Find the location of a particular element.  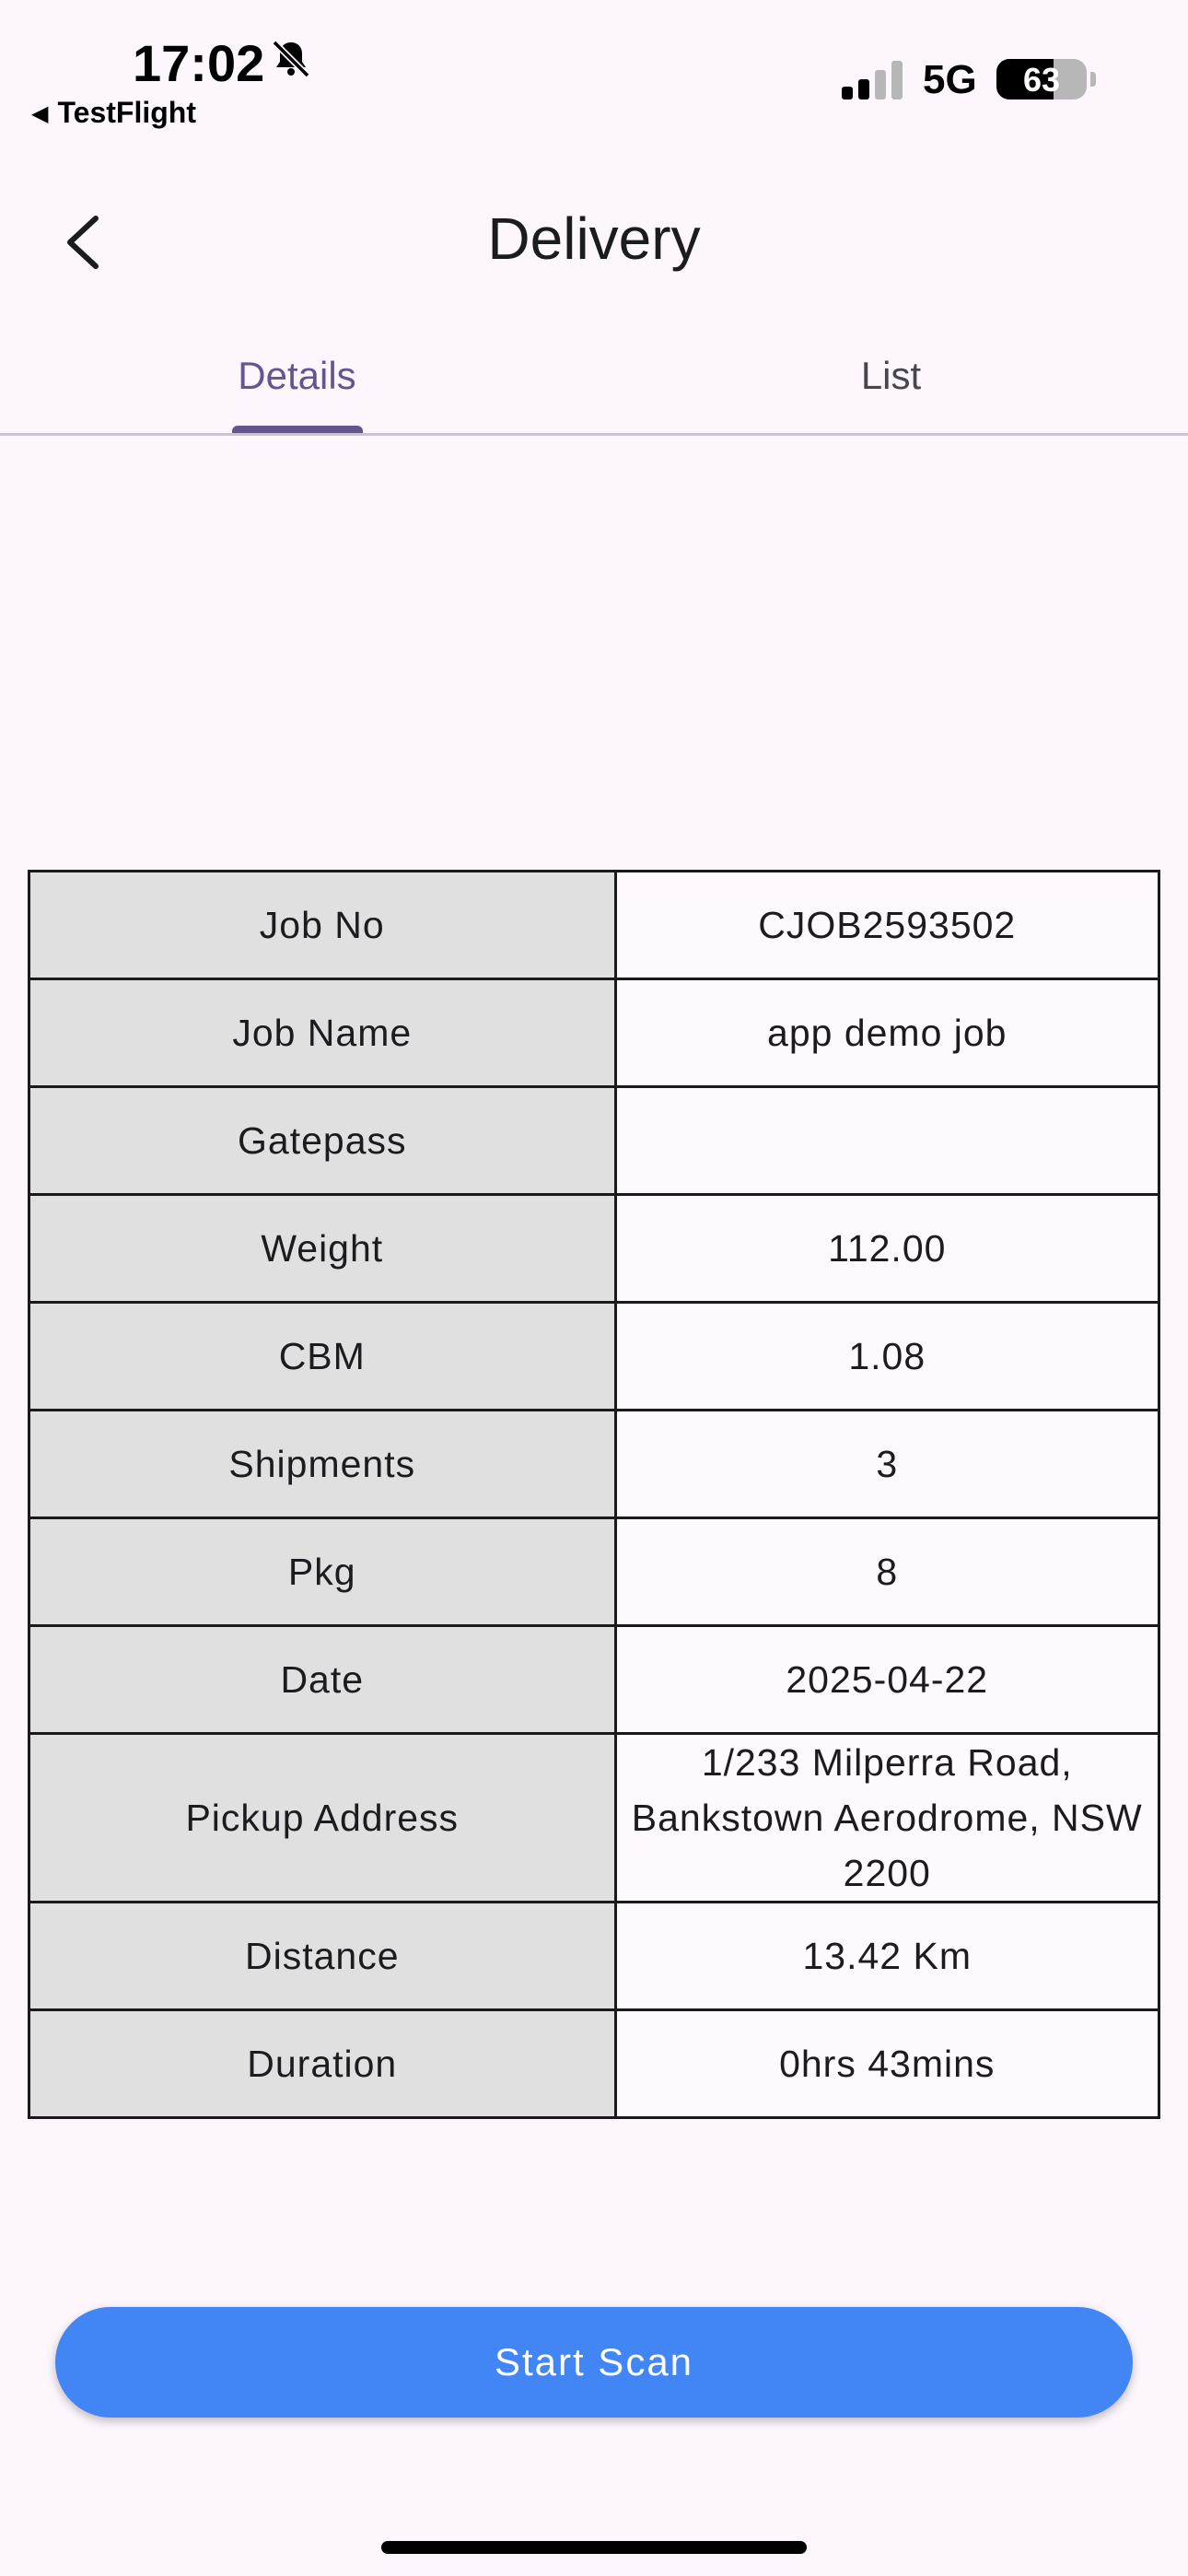

table-row: Weight 112.00 is located at coordinates (594, 1248).